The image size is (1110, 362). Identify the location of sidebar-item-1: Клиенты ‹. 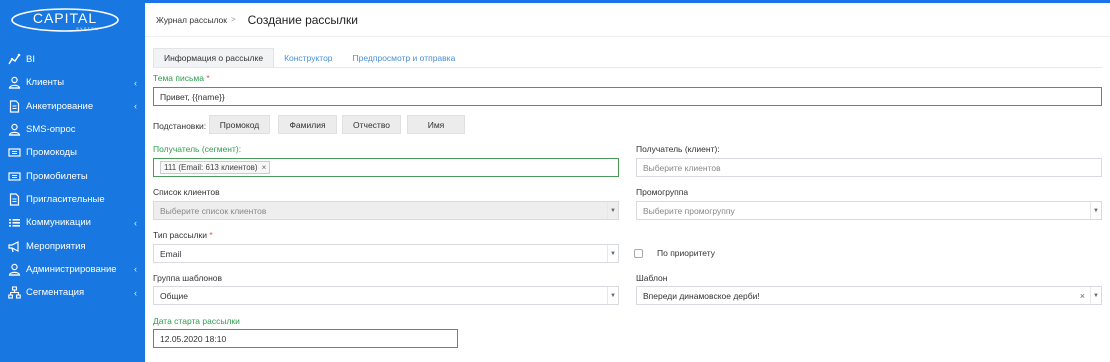
(72, 82).